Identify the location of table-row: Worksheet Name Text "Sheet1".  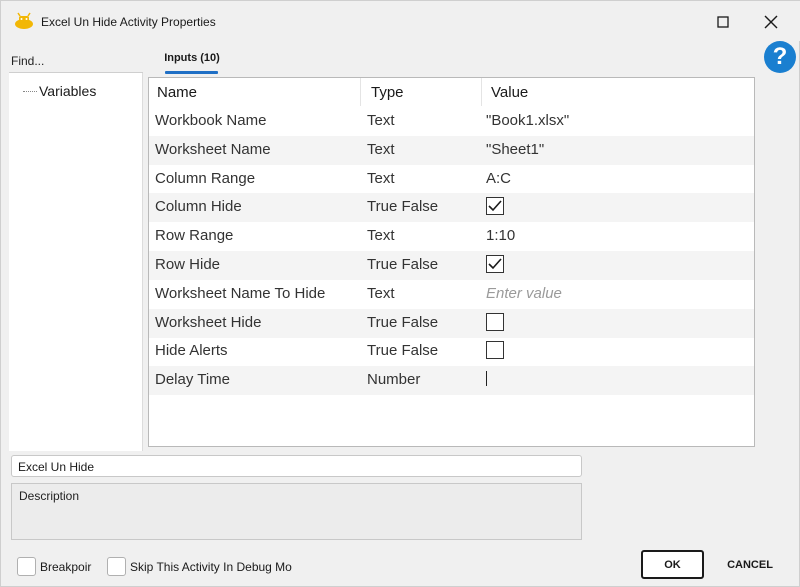
(451, 150).